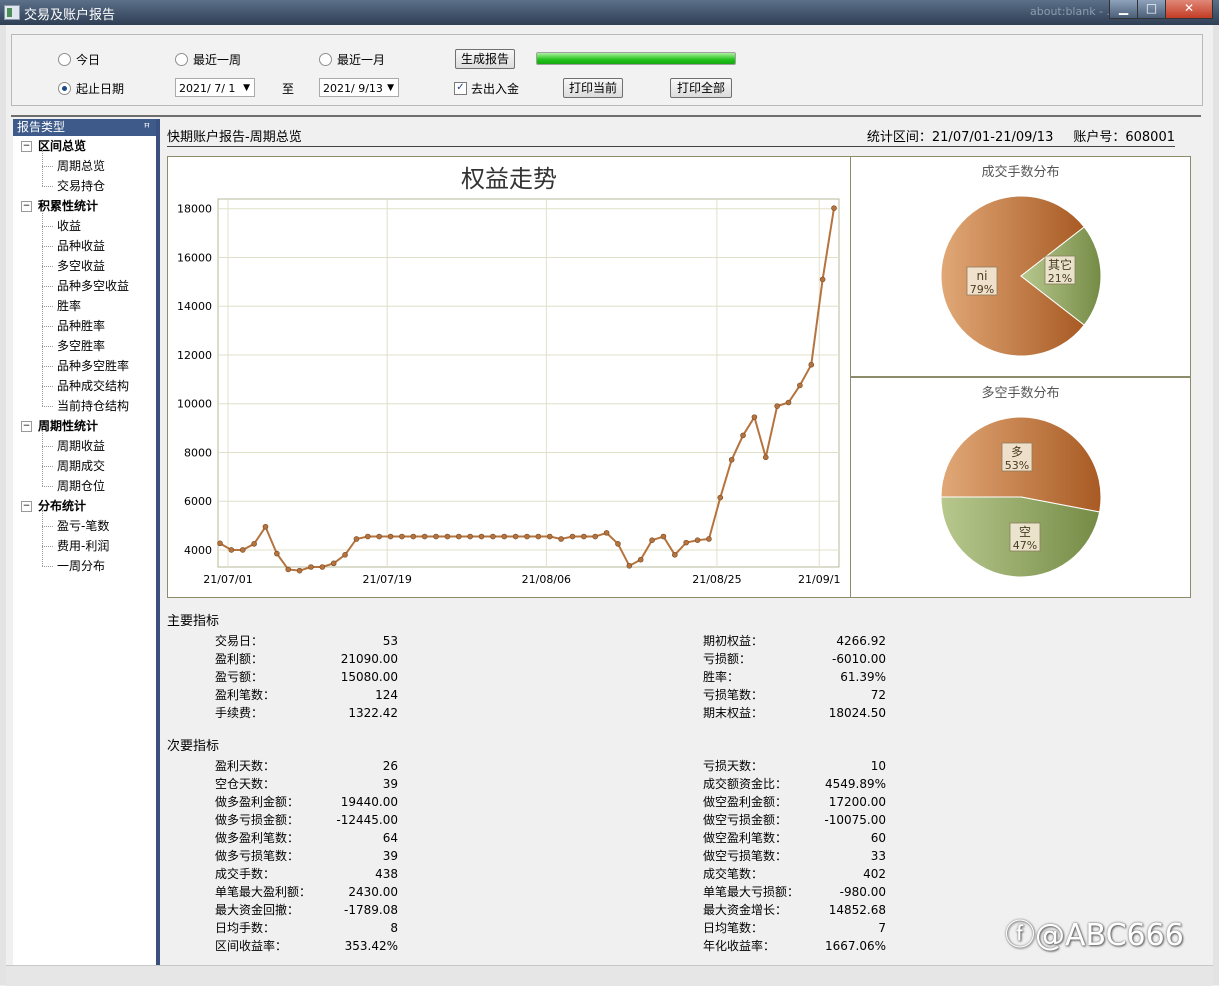  I want to click on close-button: ✕, so click(1189, 9).